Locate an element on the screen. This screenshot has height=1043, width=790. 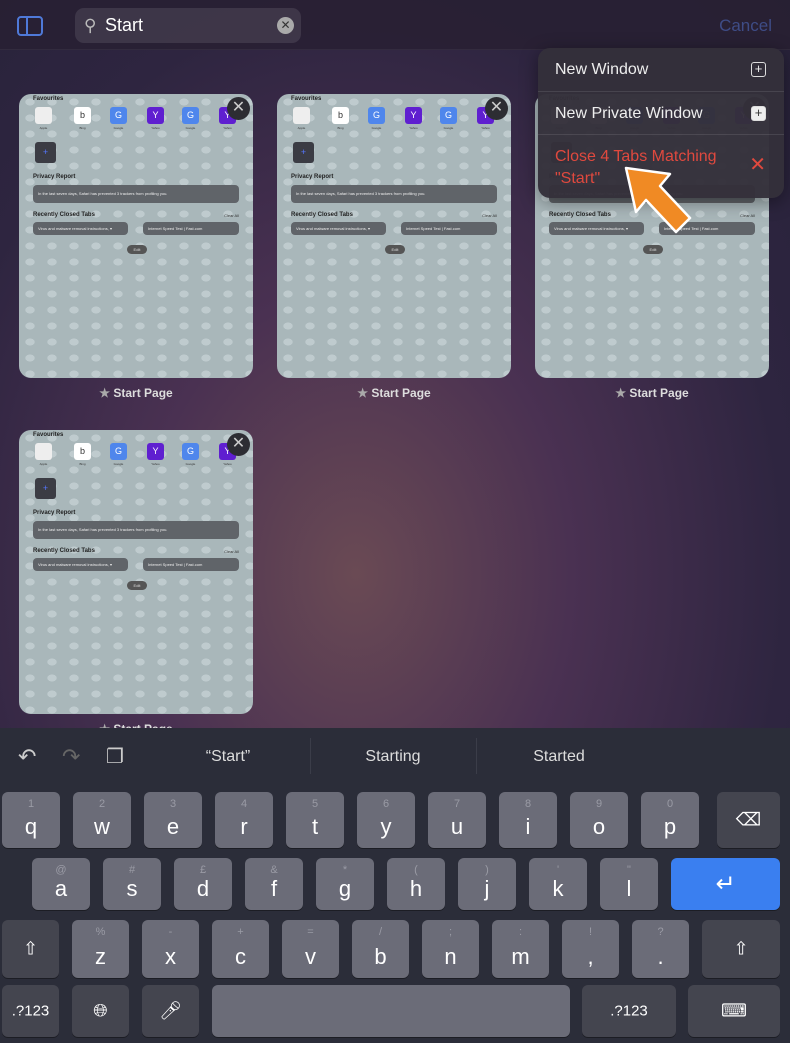
key-t: 5t is located at coordinates (315, 820).